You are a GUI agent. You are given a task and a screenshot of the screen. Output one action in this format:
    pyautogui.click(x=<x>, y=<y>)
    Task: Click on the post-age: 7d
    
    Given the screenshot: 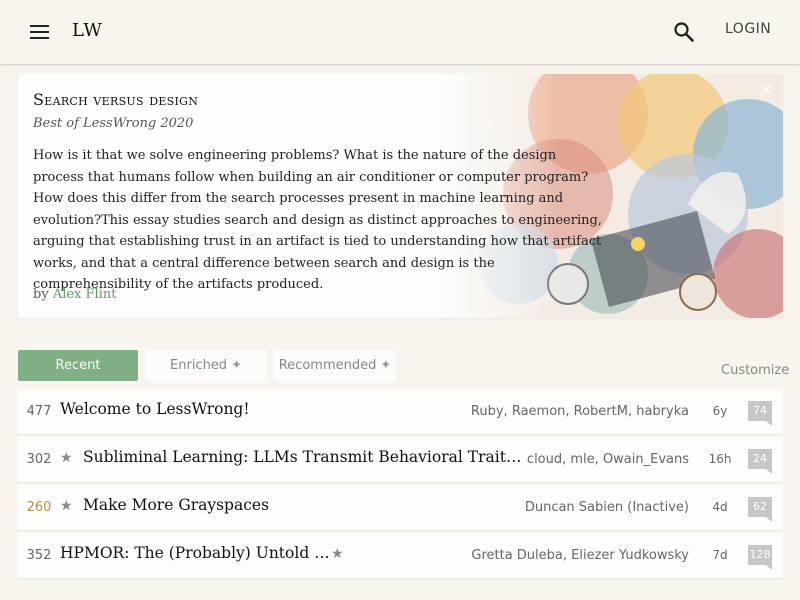 What is the action you would take?
    pyautogui.click(x=720, y=555)
    